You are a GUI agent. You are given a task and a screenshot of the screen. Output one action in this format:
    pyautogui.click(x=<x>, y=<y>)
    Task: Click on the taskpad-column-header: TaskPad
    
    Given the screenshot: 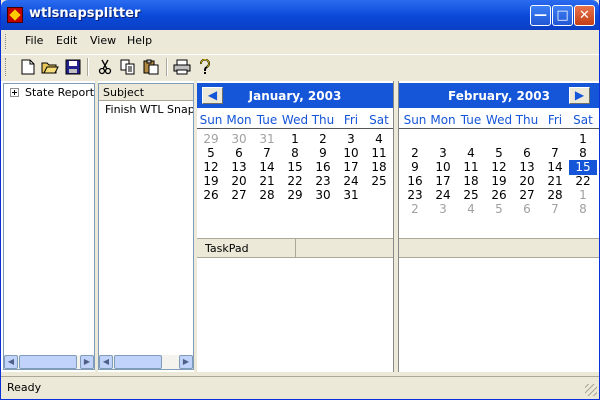 What is the action you would take?
    pyautogui.click(x=246, y=248)
    